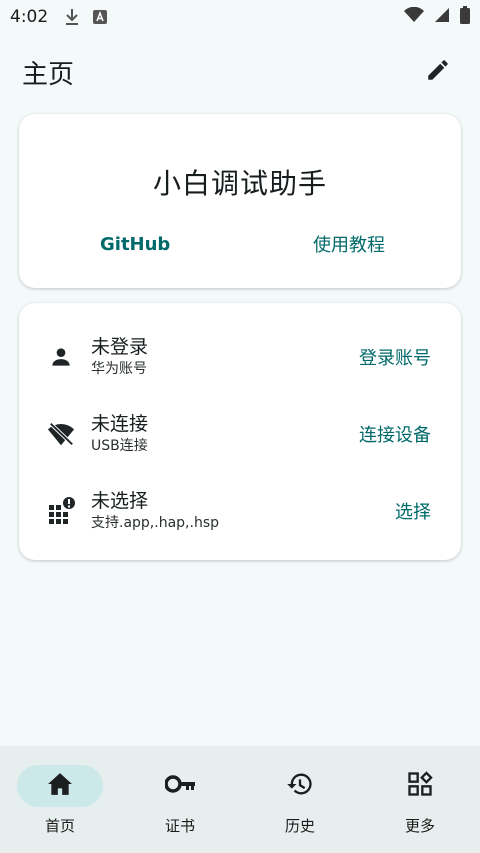 This screenshot has width=480, height=853. Describe the element at coordinates (240, 72) in the screenshot. I see `app-bar: 主页` at that location.